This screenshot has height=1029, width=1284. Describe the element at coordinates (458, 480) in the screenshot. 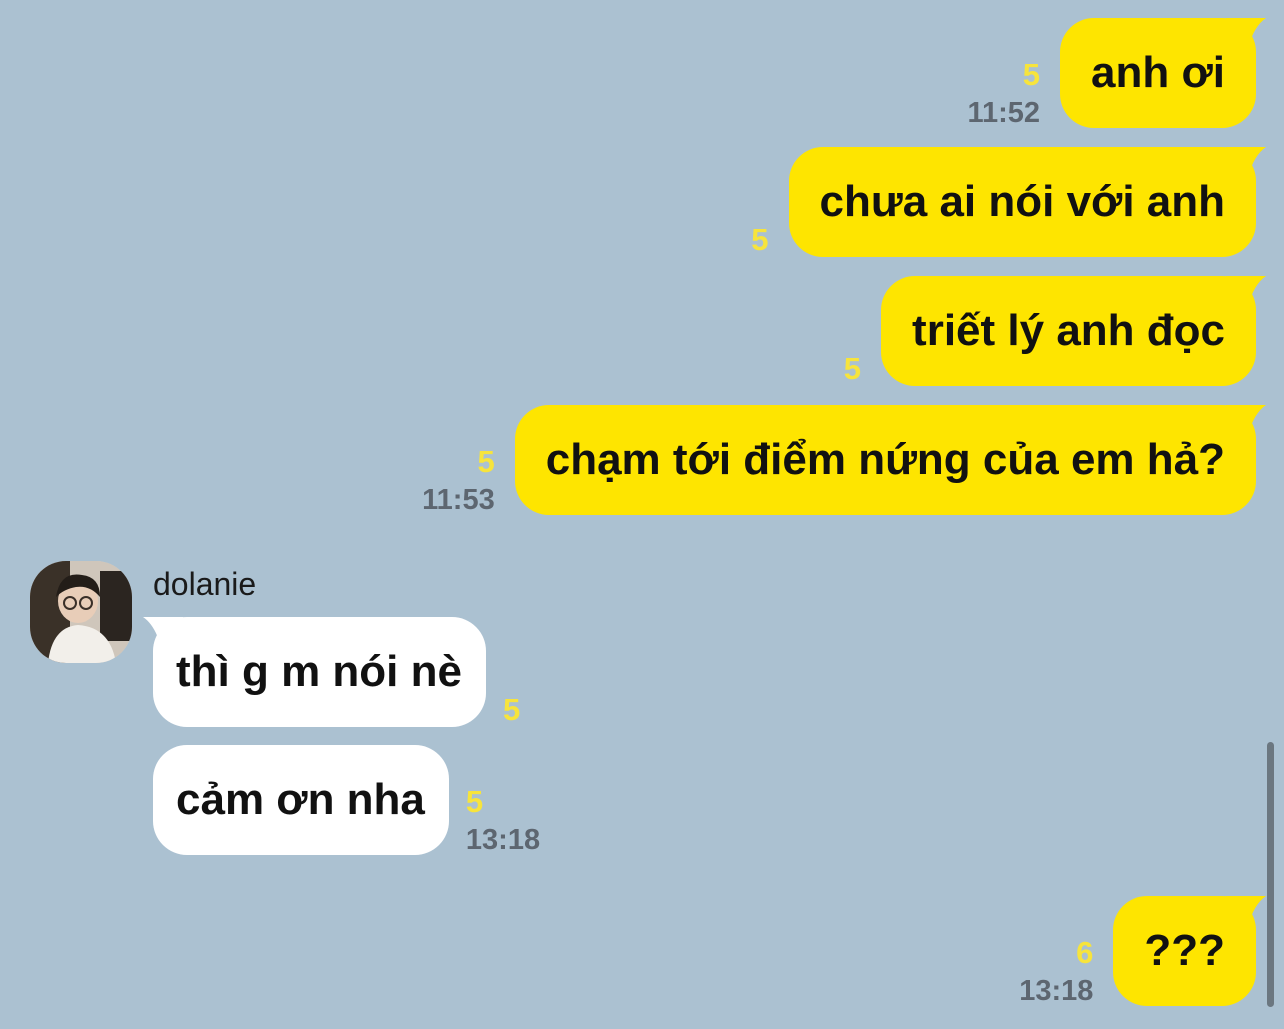

I see `message-meta: 5 11:53` at that location.